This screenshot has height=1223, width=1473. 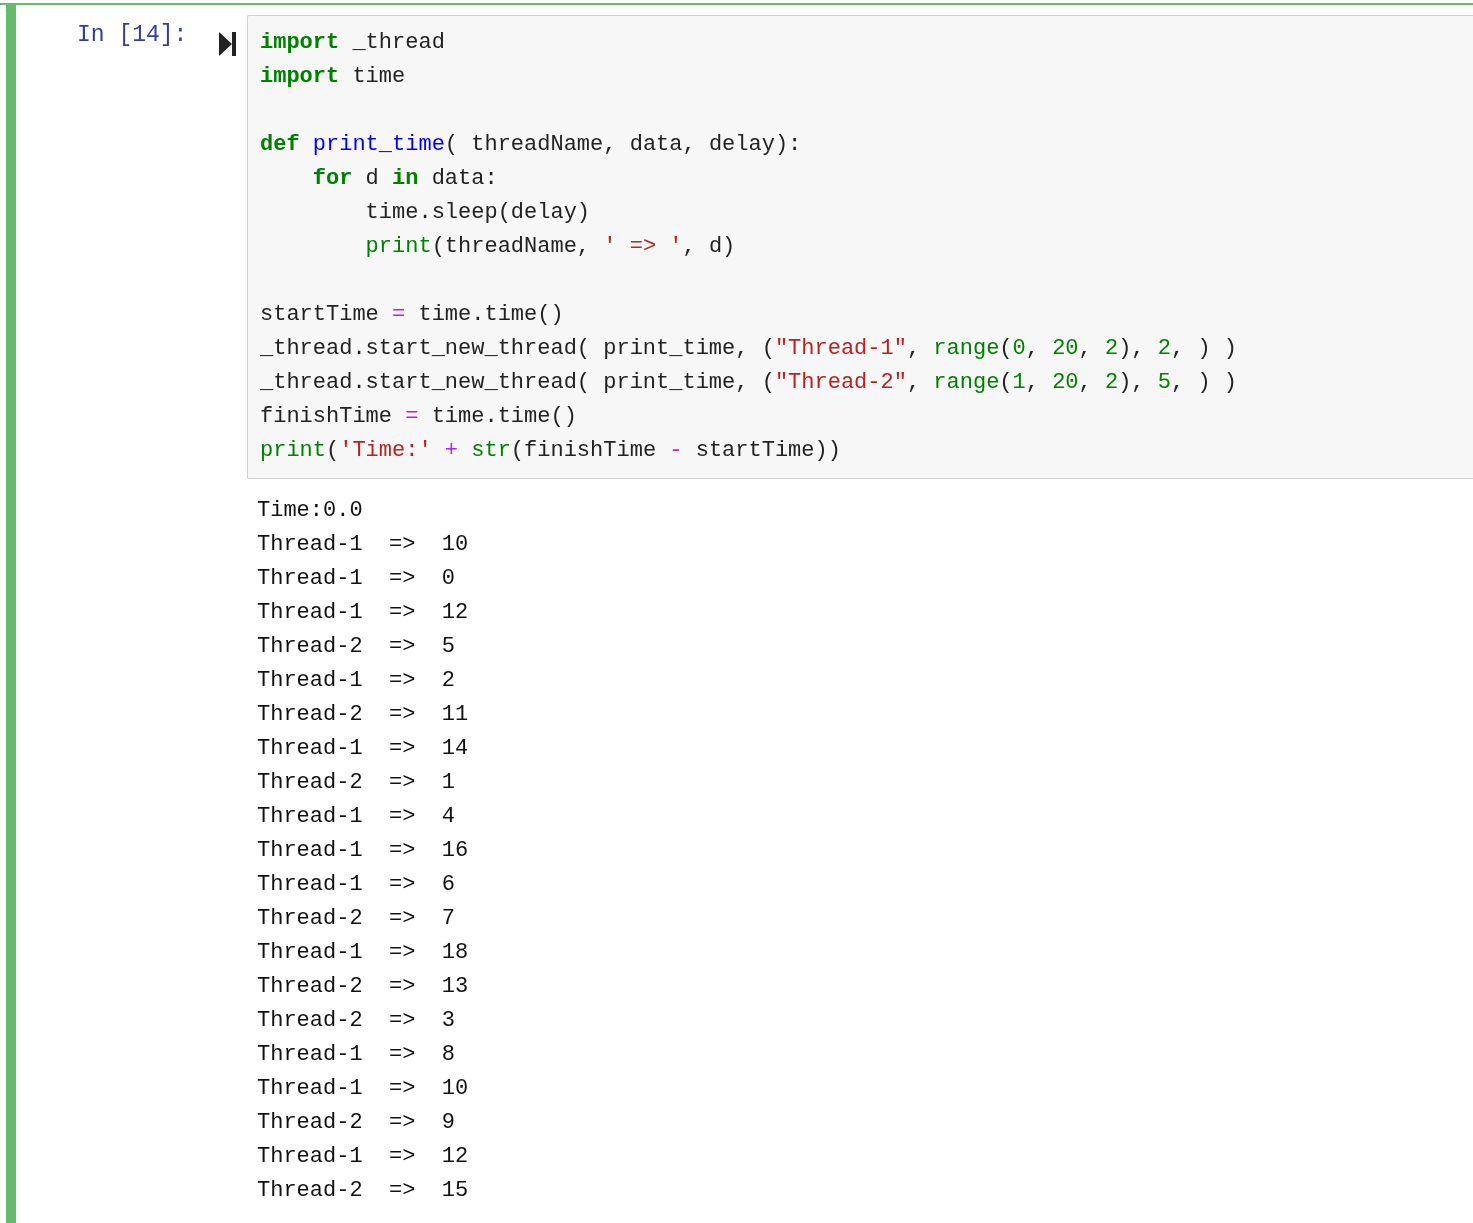 What do you see at coordinates (132, 35) in the screenshot?
I see `input-prompt: In [14]:` at bounding box center [132, 35].